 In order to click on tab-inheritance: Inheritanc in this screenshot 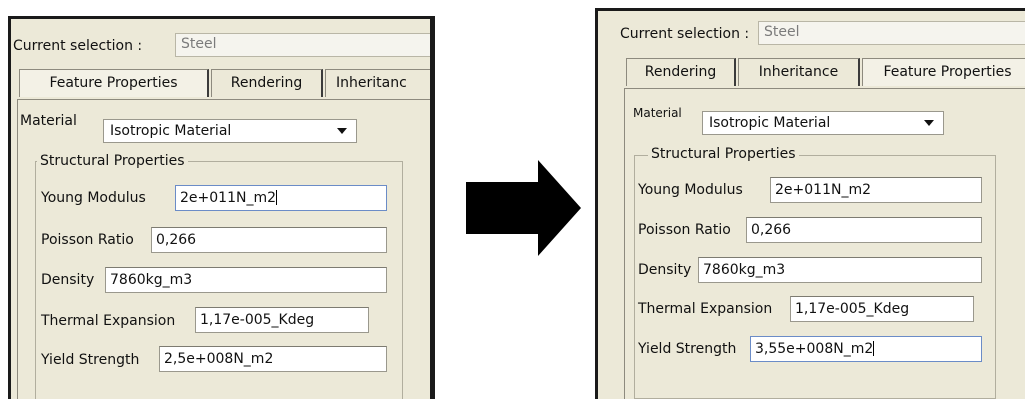, I will do `click(377, 83)`.